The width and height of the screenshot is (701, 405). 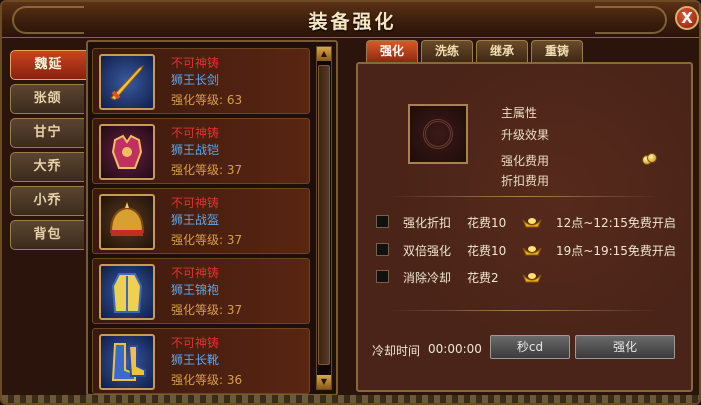 I want to click on scroll-up-icon: ▲, so click(x=324, y=54).